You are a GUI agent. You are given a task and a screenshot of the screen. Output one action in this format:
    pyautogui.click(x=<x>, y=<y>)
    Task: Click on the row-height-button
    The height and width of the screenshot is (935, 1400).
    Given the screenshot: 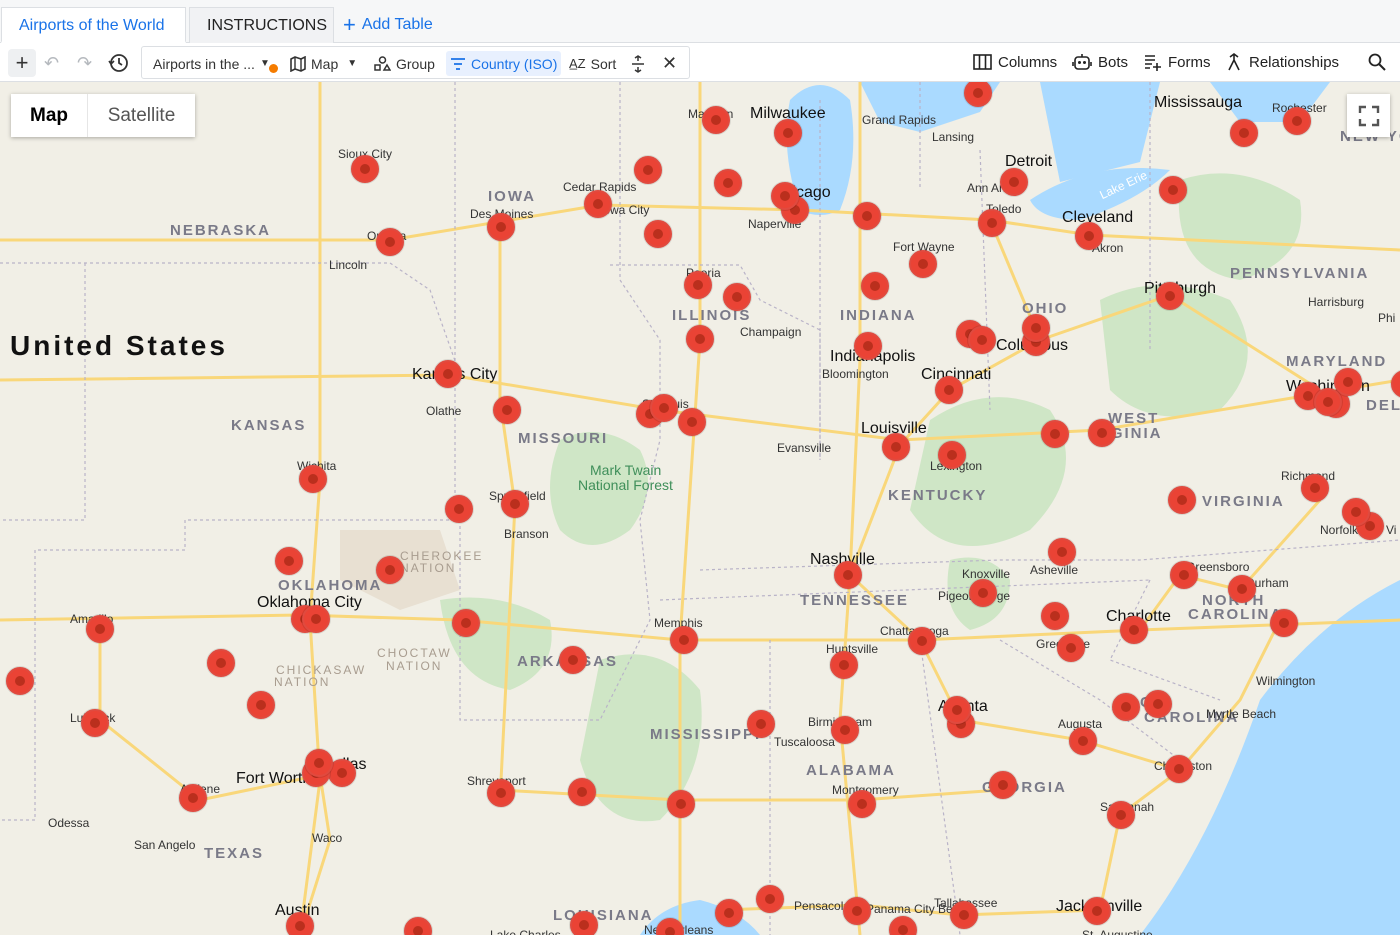 What is the action you would take?
    pyautogui.click(x=638, y=63)
    